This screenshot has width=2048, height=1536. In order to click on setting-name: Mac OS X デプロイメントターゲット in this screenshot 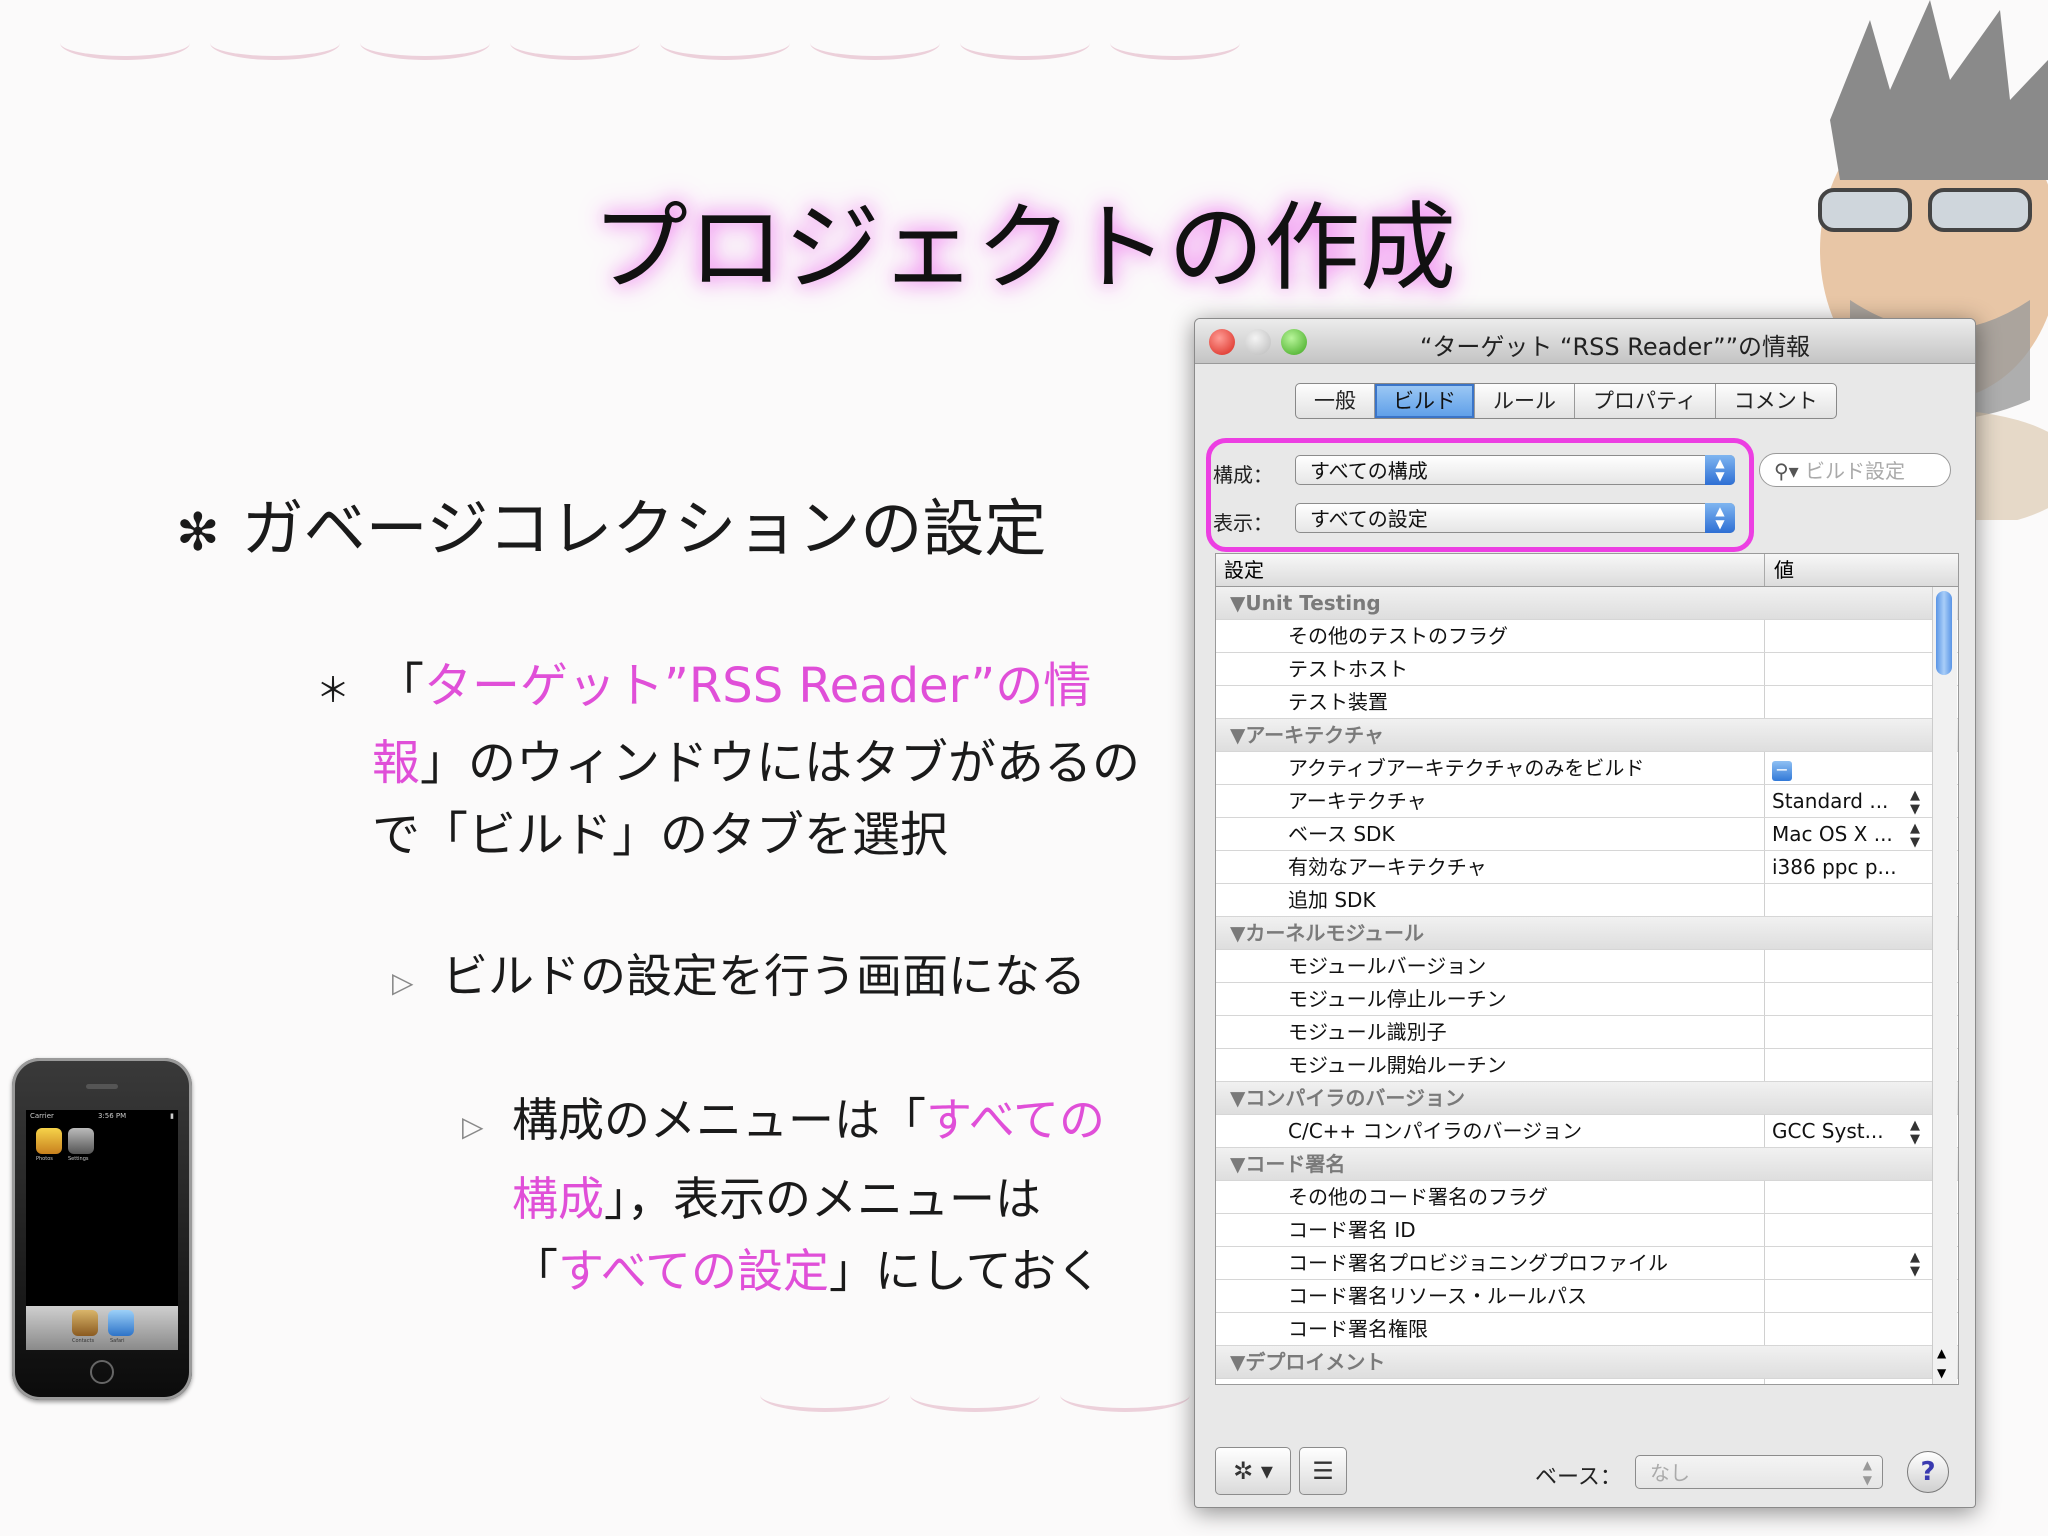, I will do `click(1459, 1381)`.